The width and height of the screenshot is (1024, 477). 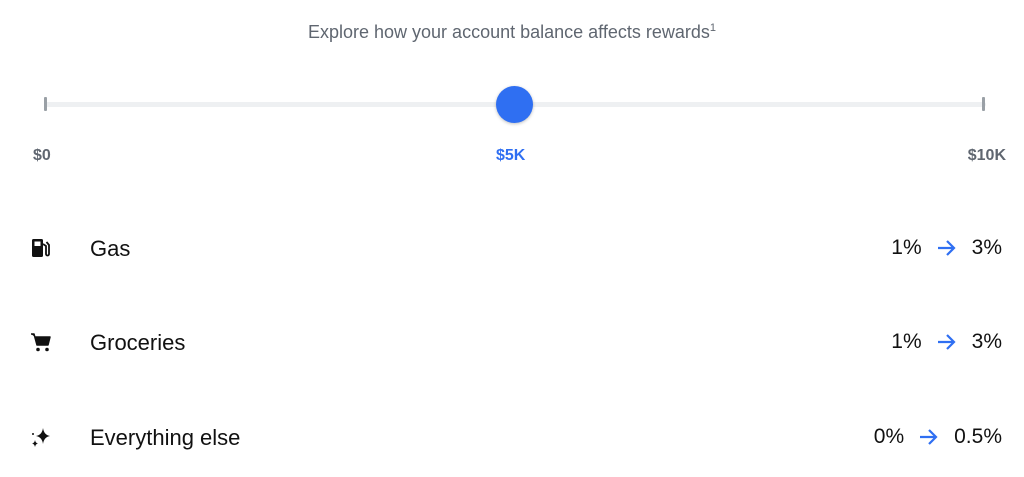 What do you see at coordinates (889, 436) in the screenshot?
I see `current-rate: 0%` at bounding box center [889, 436].